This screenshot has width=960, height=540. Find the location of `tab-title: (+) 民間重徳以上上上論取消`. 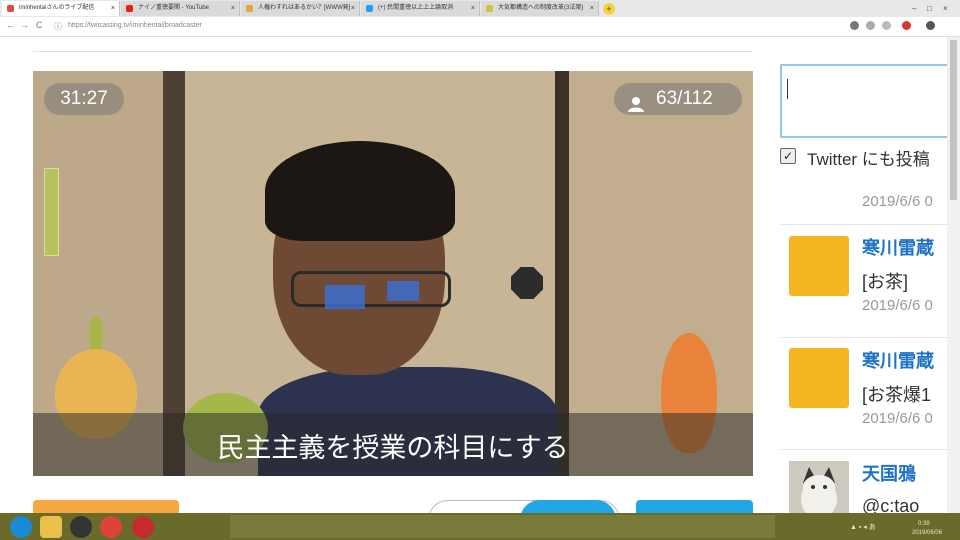

tab-title: (+) 民間重徳以上上上論取消 is located at coordinates (416, 8).